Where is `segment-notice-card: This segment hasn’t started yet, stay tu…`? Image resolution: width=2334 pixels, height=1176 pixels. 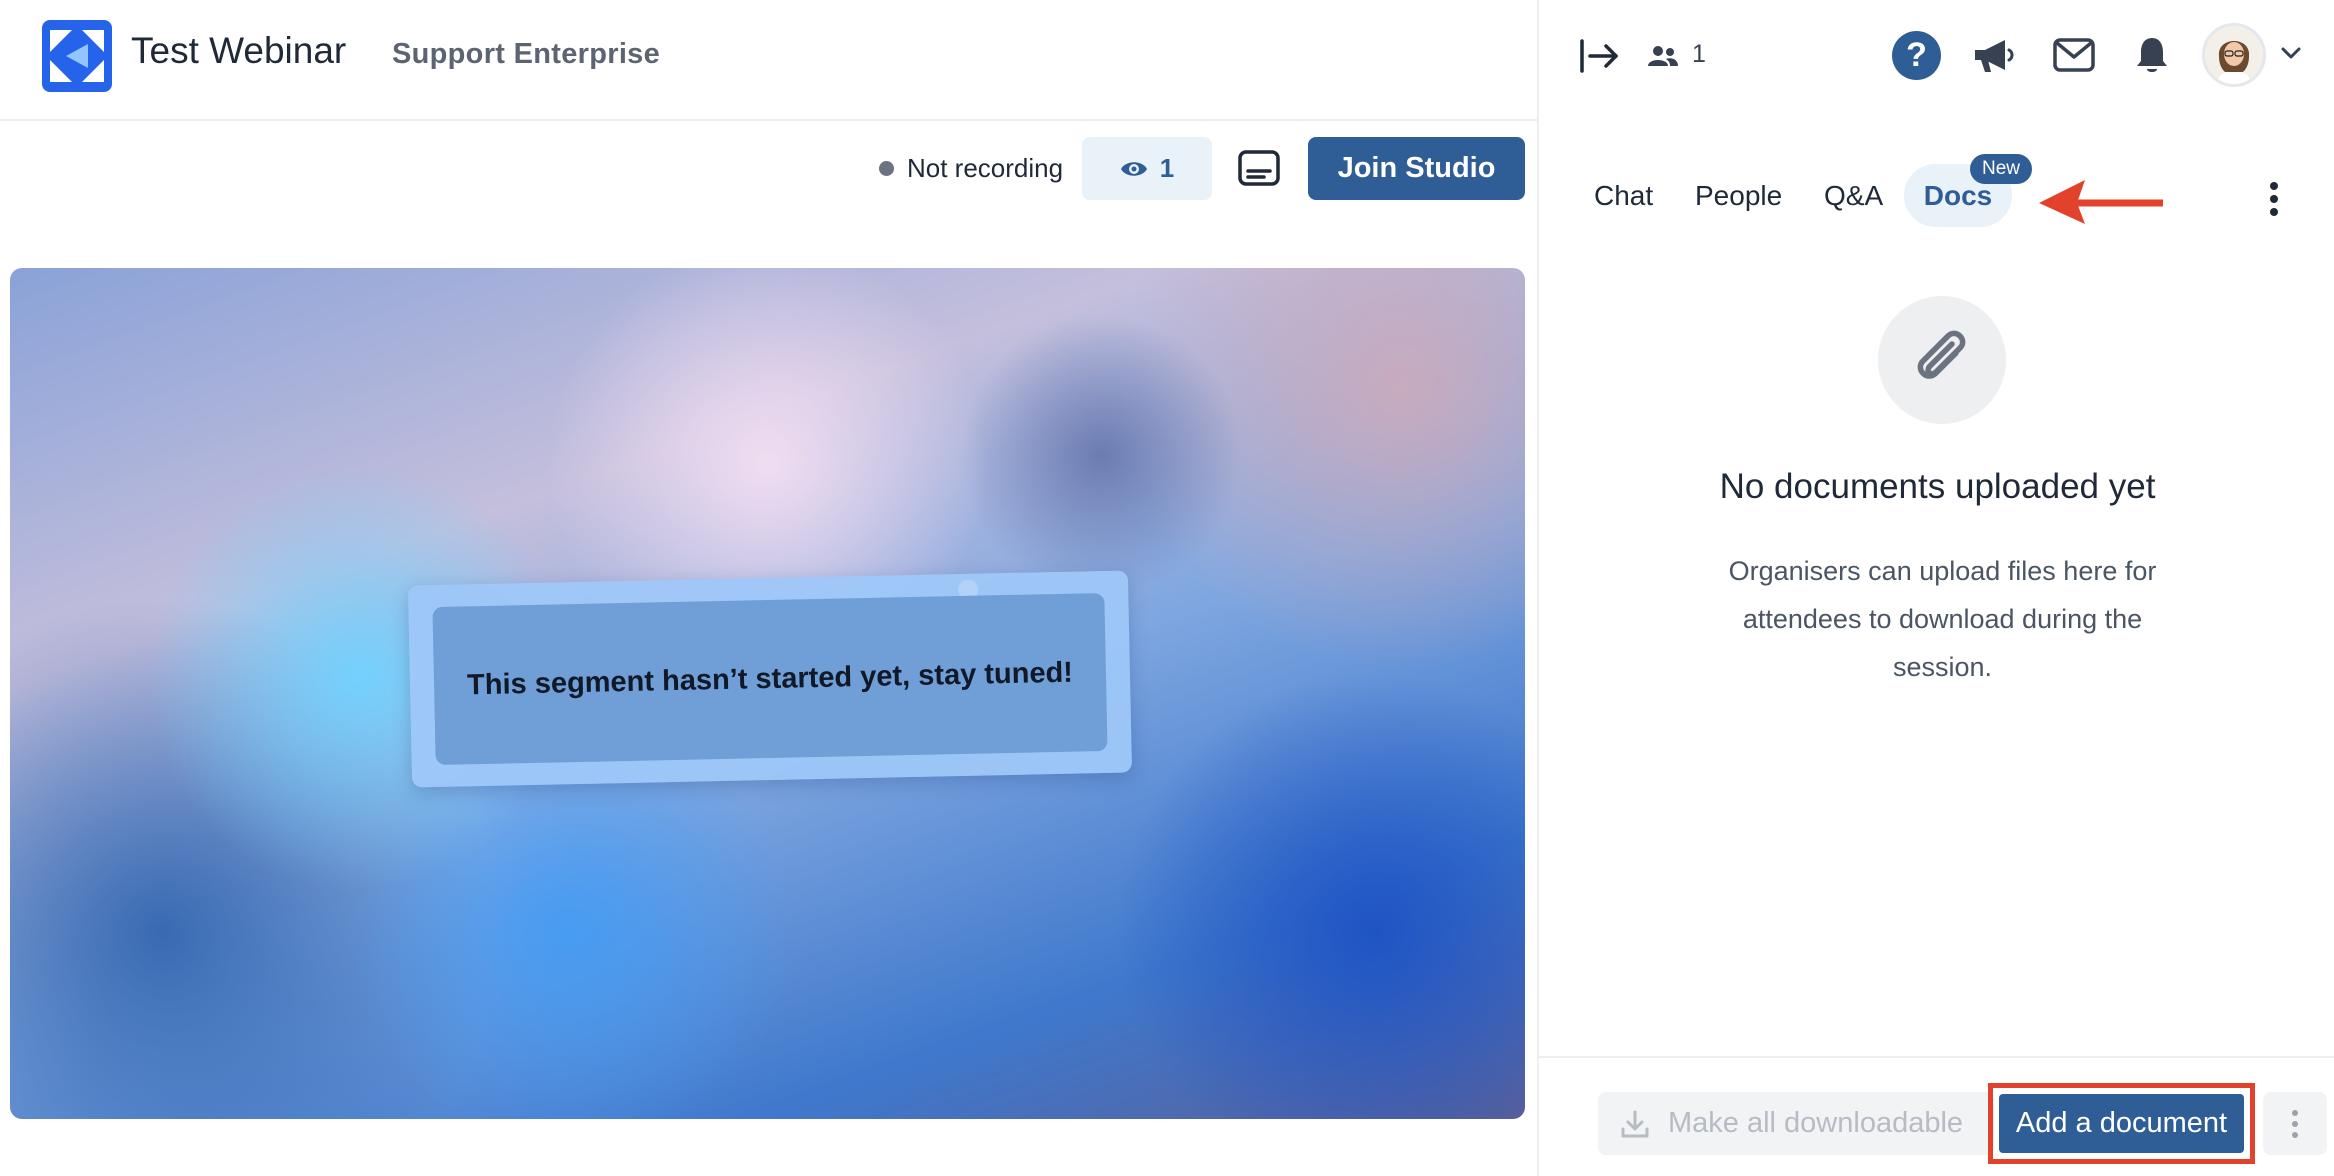 segment-notice-card: This segment hasn’t started yet, stay tu… is located at coordinates (770, 679).